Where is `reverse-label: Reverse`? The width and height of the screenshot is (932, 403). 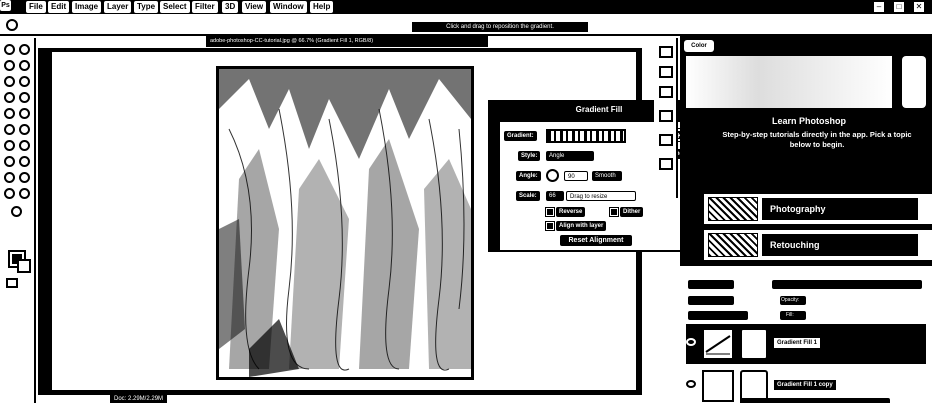 reverse-label: Reverse is located at coordinates (571, 212).